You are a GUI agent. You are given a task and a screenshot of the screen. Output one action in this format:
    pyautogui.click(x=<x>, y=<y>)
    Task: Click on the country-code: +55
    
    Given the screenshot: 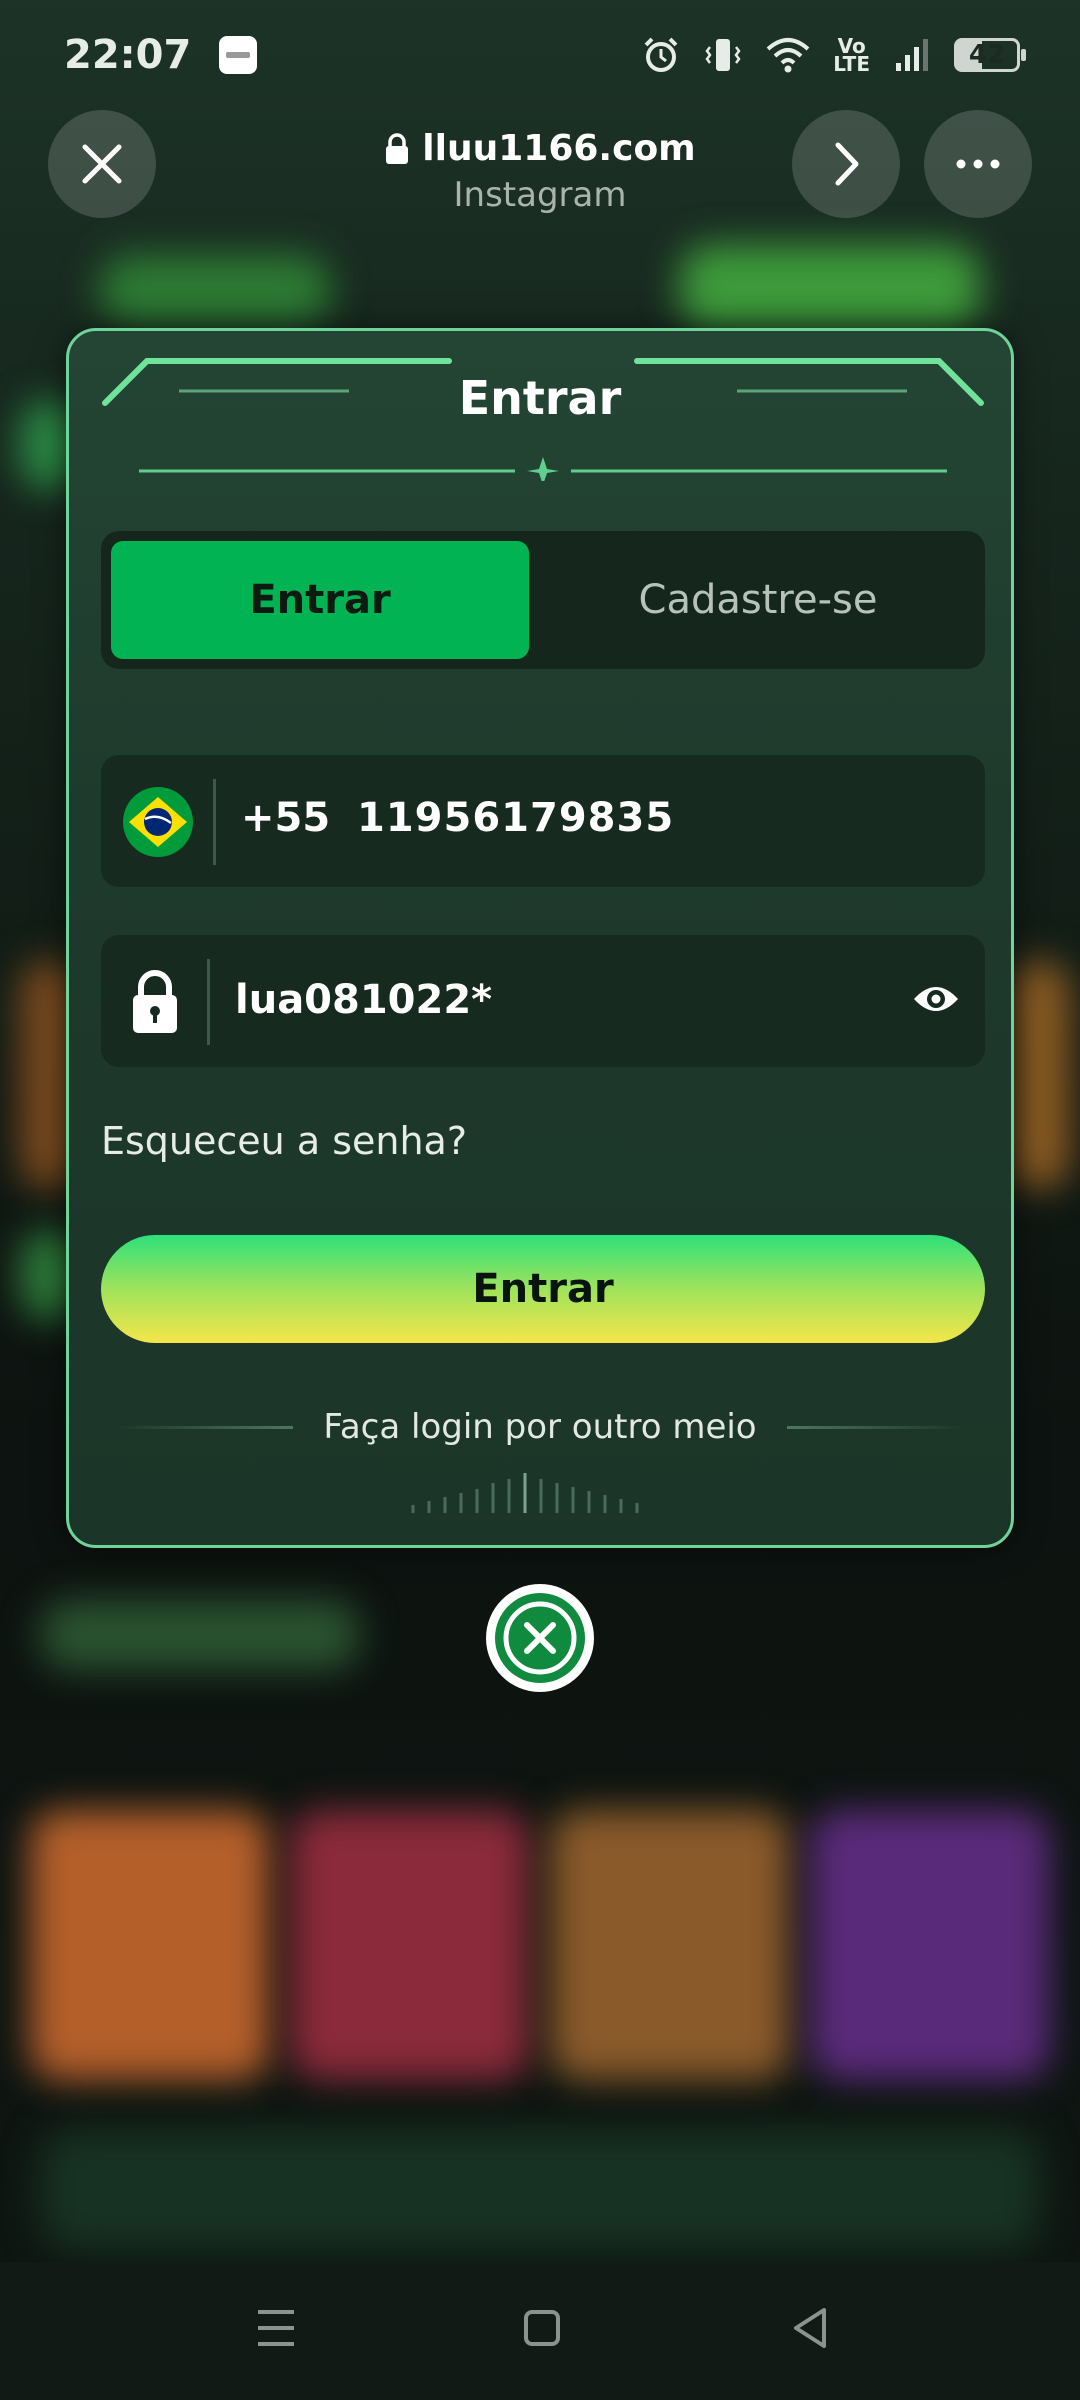 What is the action you would take?
    pyautogui.click(x=285, y=818)
    